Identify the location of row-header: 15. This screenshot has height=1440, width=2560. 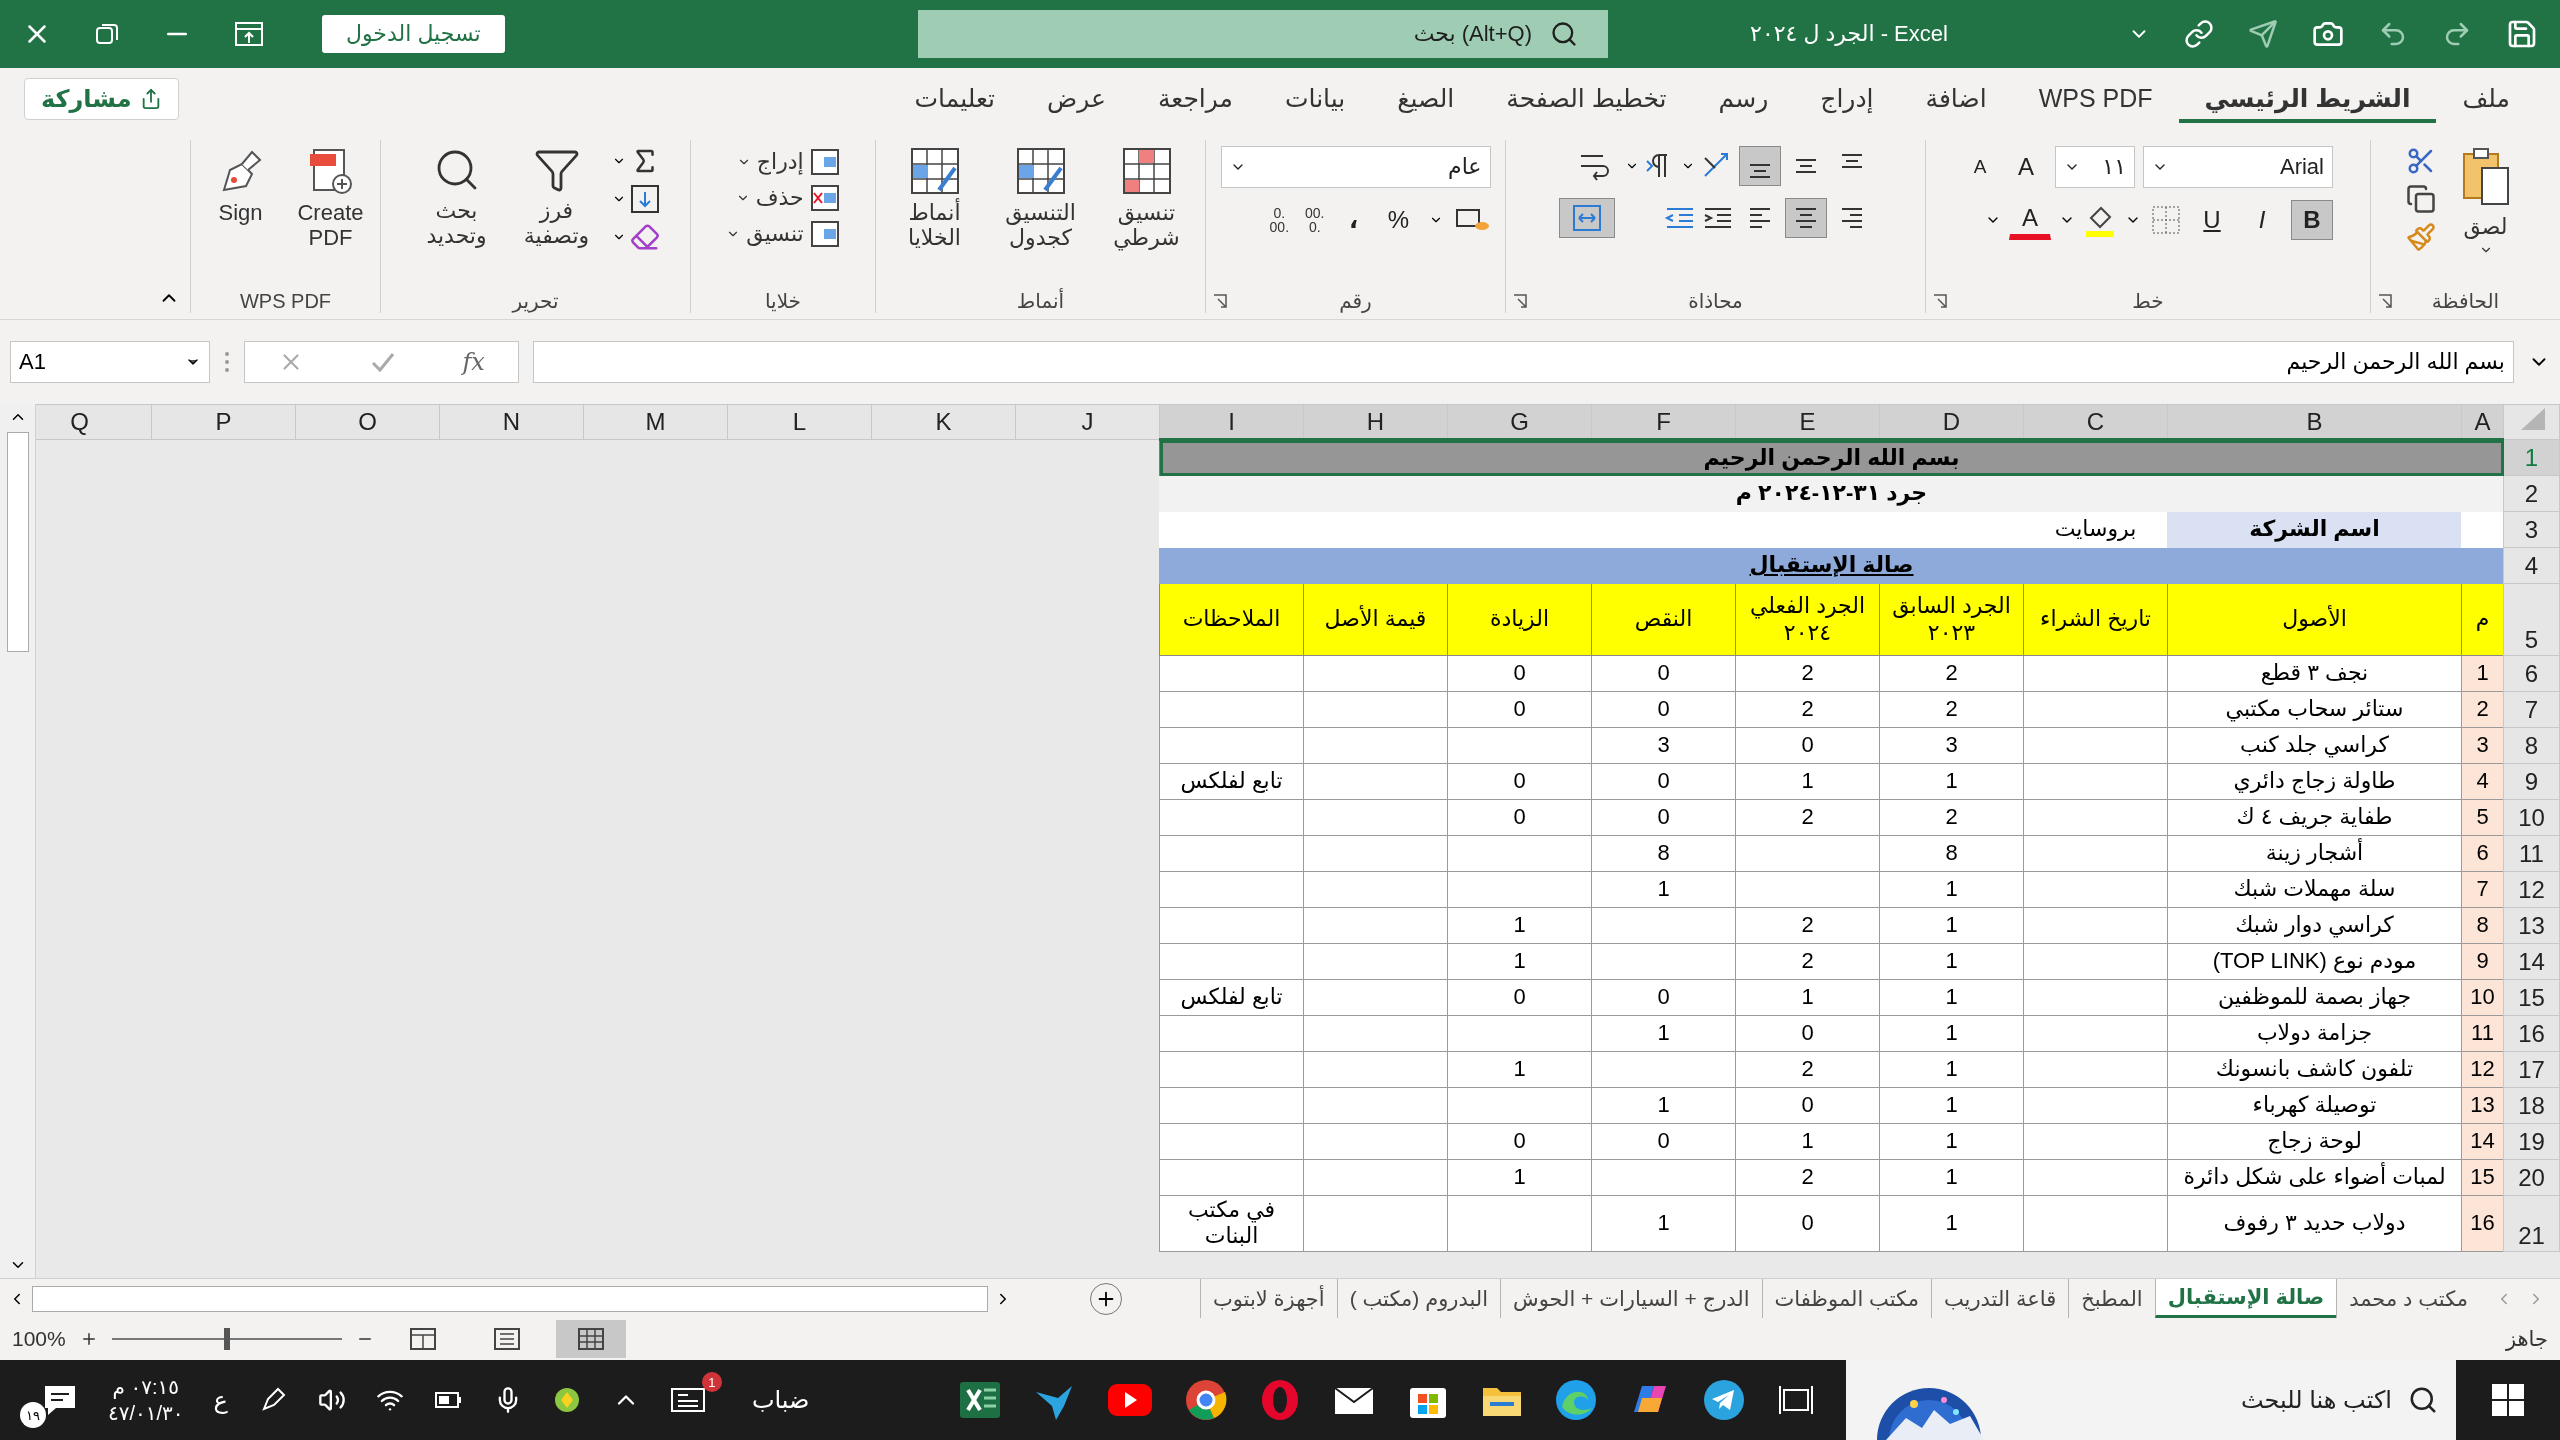
(2531, 997).